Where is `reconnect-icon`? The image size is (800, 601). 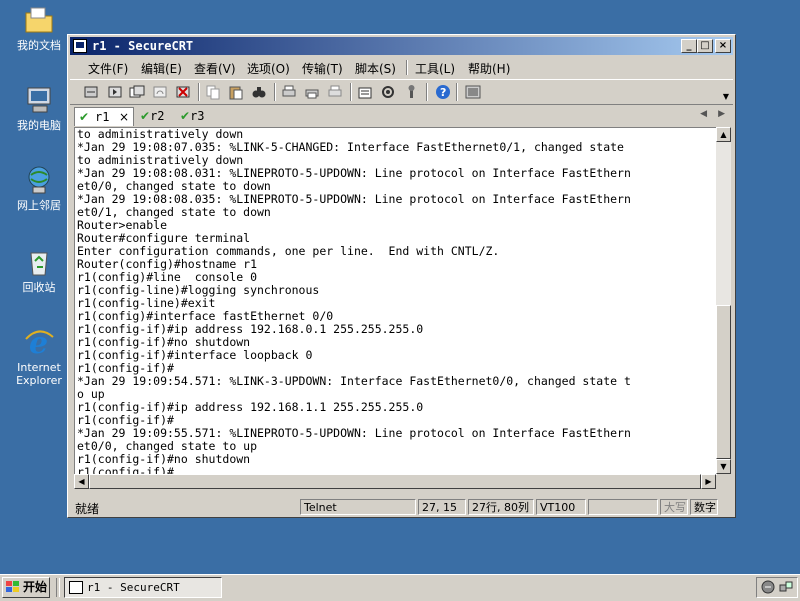
reconnect-icon is located at coordinates (160, 92).